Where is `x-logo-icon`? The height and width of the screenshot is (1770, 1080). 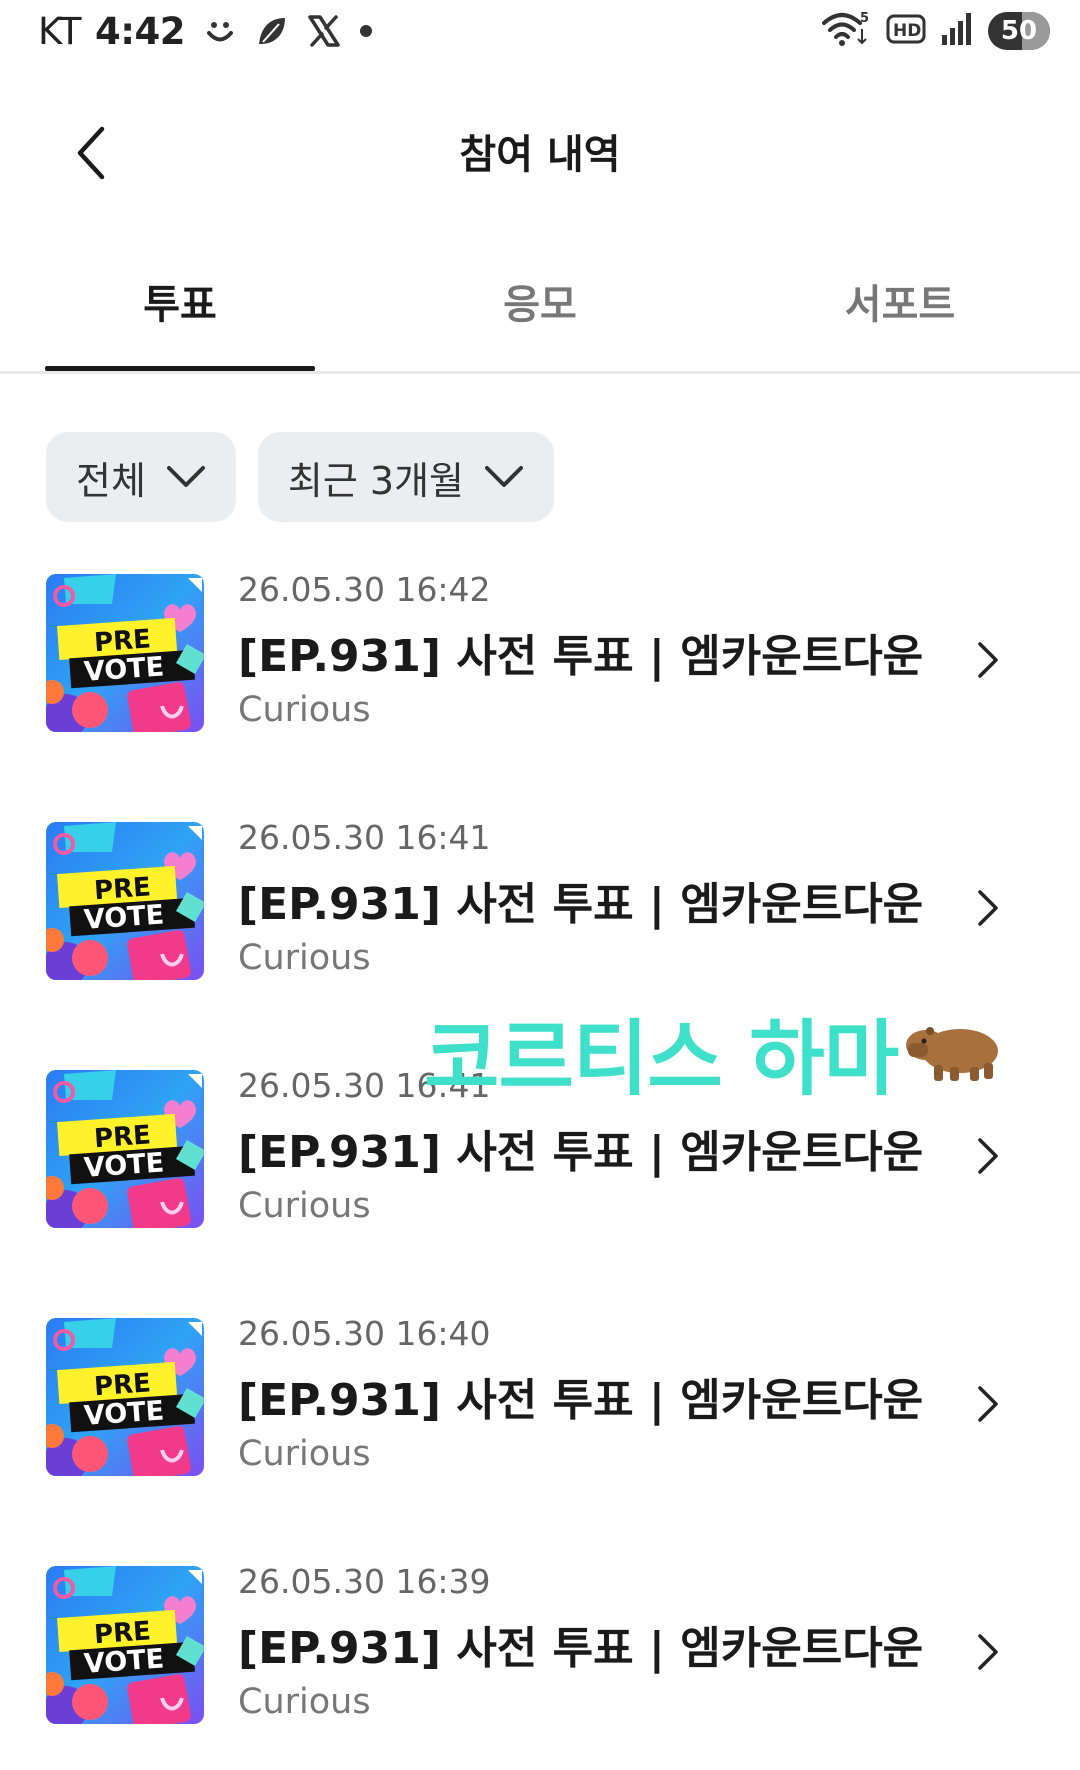
x-logo-icon is located at coordinates (324, 31).